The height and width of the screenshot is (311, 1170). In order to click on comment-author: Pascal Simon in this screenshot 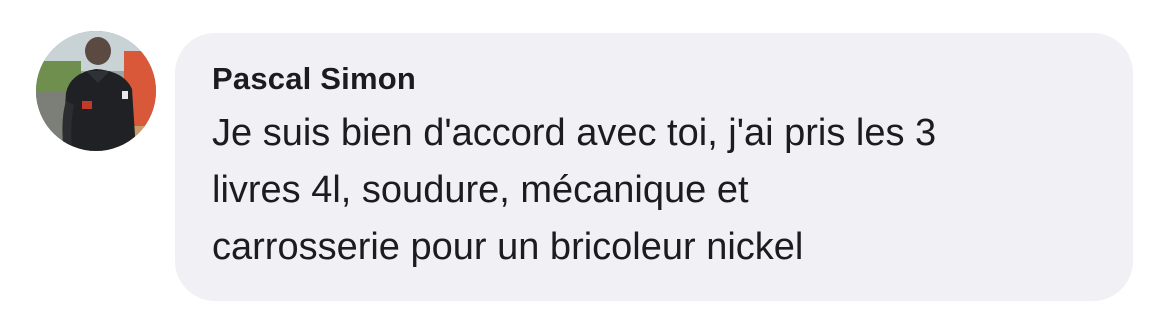, I will do `click(654, 79)`.